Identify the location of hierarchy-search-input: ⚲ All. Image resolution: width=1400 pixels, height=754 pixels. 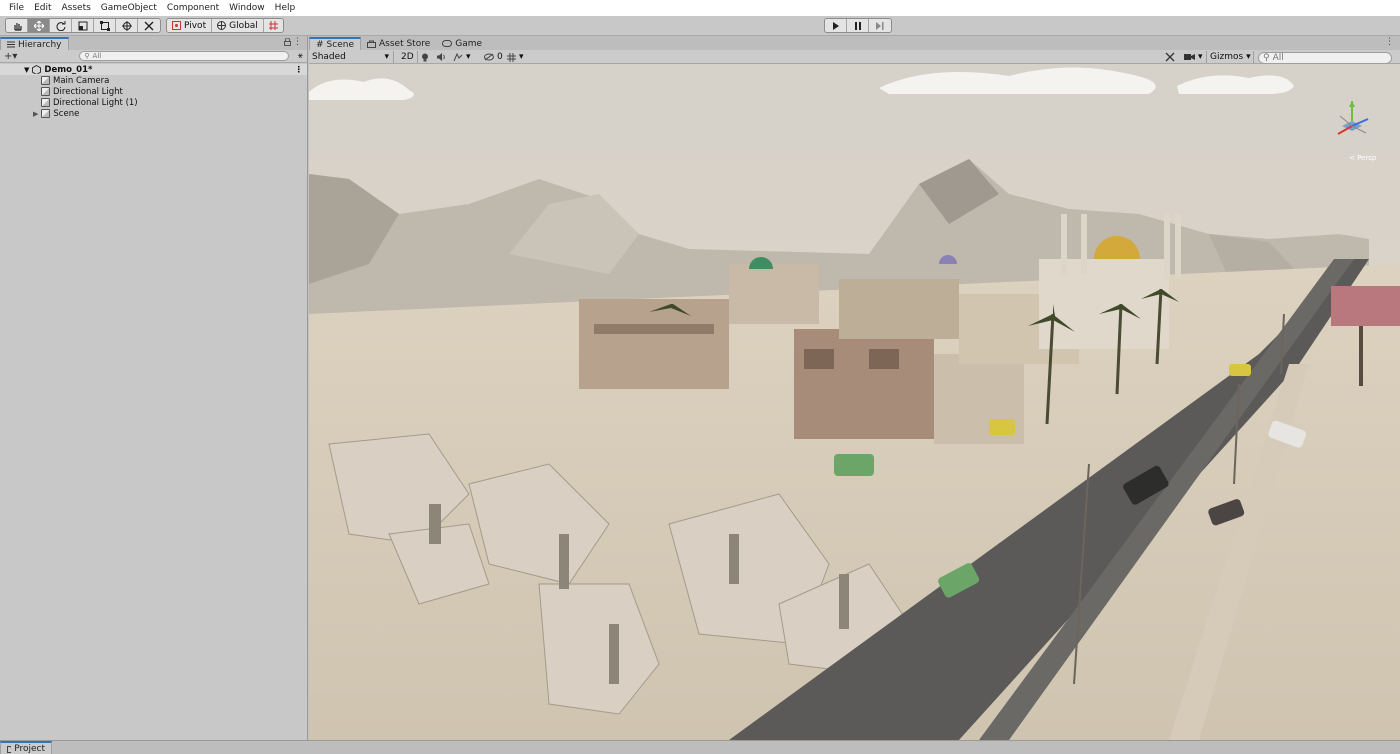
(184, 56).